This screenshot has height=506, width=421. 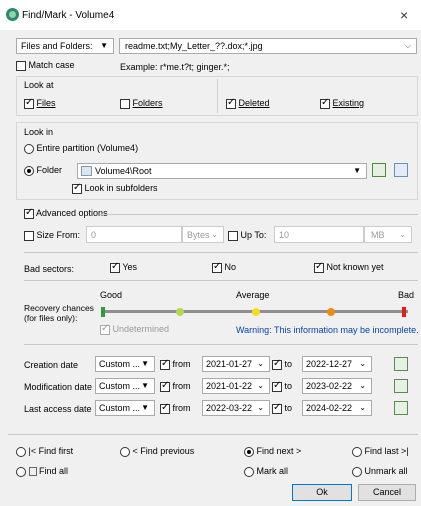 I want to click on find-last-dot, so click(x=357, y=451).